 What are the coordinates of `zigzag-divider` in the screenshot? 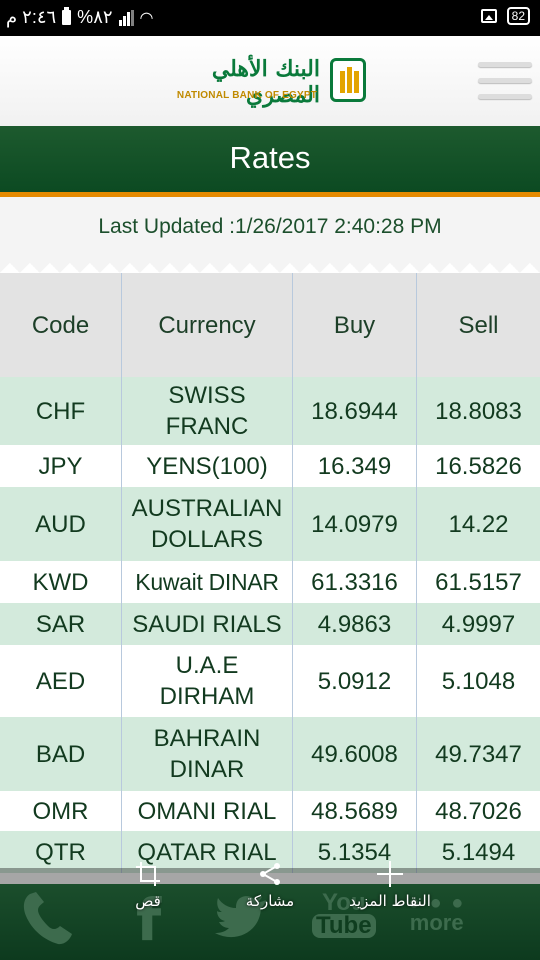 It's located at (270, 268).